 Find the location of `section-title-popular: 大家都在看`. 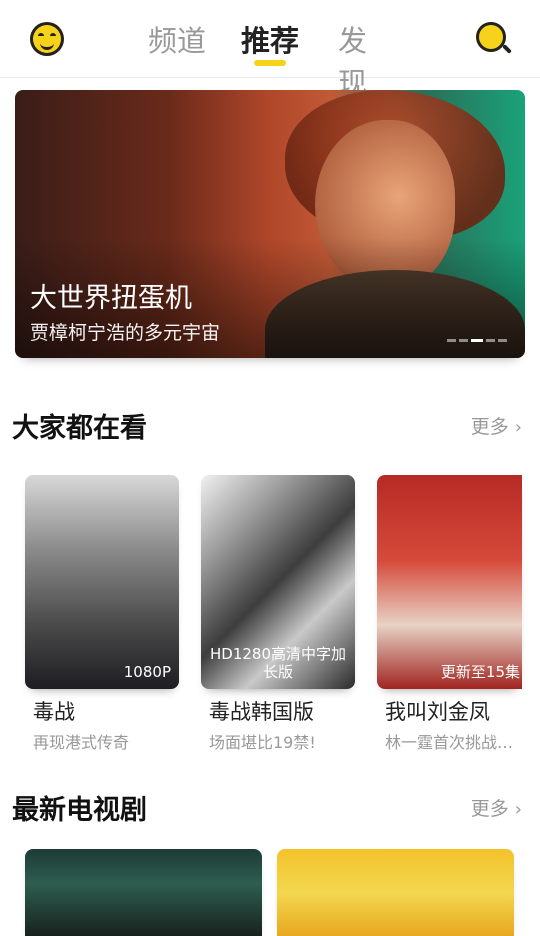

section-title-popular: 大家都在看 is located at coordinates (79, 428).